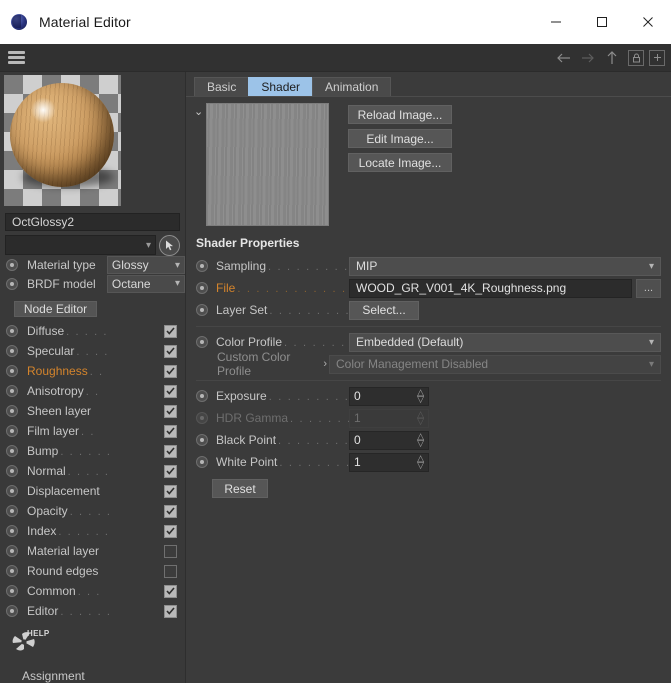 The width and height of the screenshot is (671, 683). I want to click on channel-label: Index. . . . . ., so click(68, 531).